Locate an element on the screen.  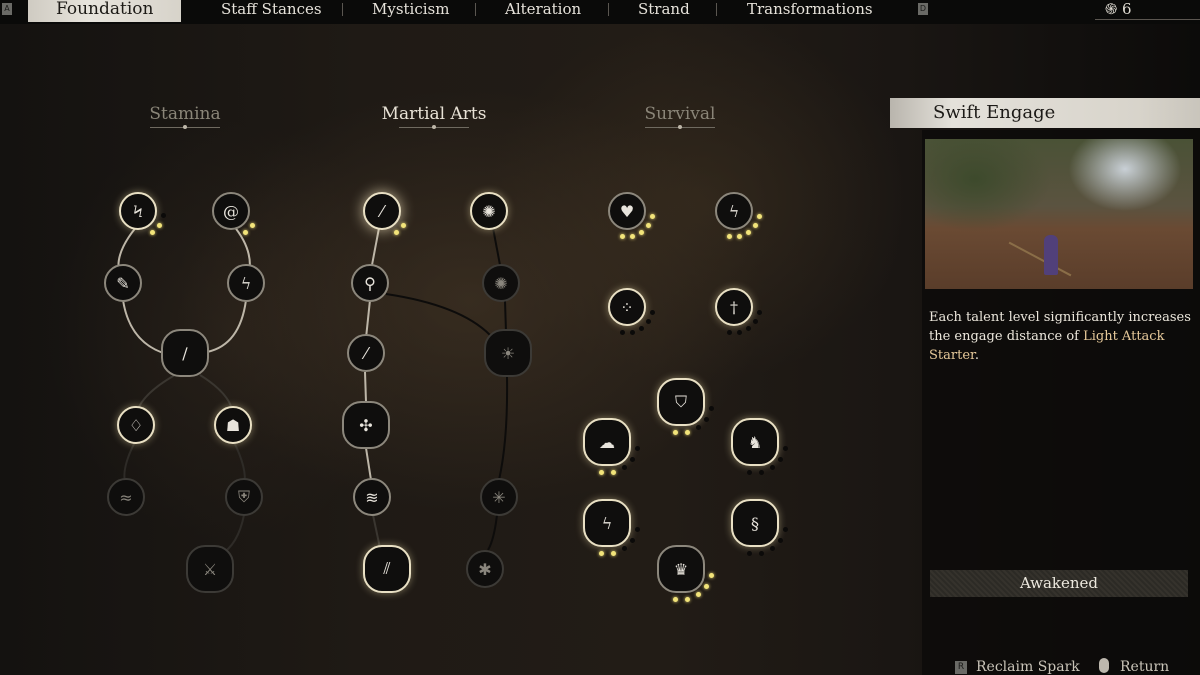
talent-node-martial-arts: ⚲ is located at coordinates (370, 283).